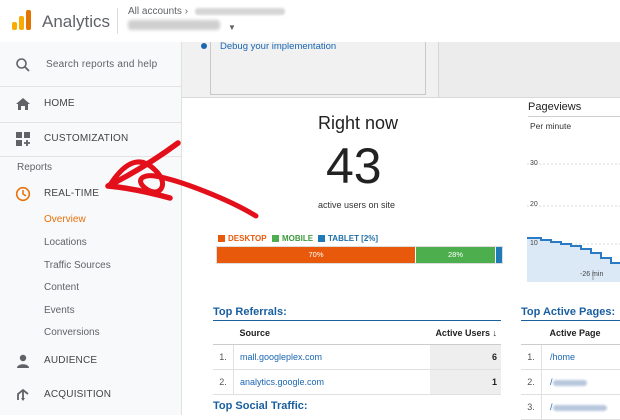 The height and width of the screenshot is (420, 620). Describe the element at coordinates (462, 333) in the screenshot. I see `column-header-label: Active Users` at that location.